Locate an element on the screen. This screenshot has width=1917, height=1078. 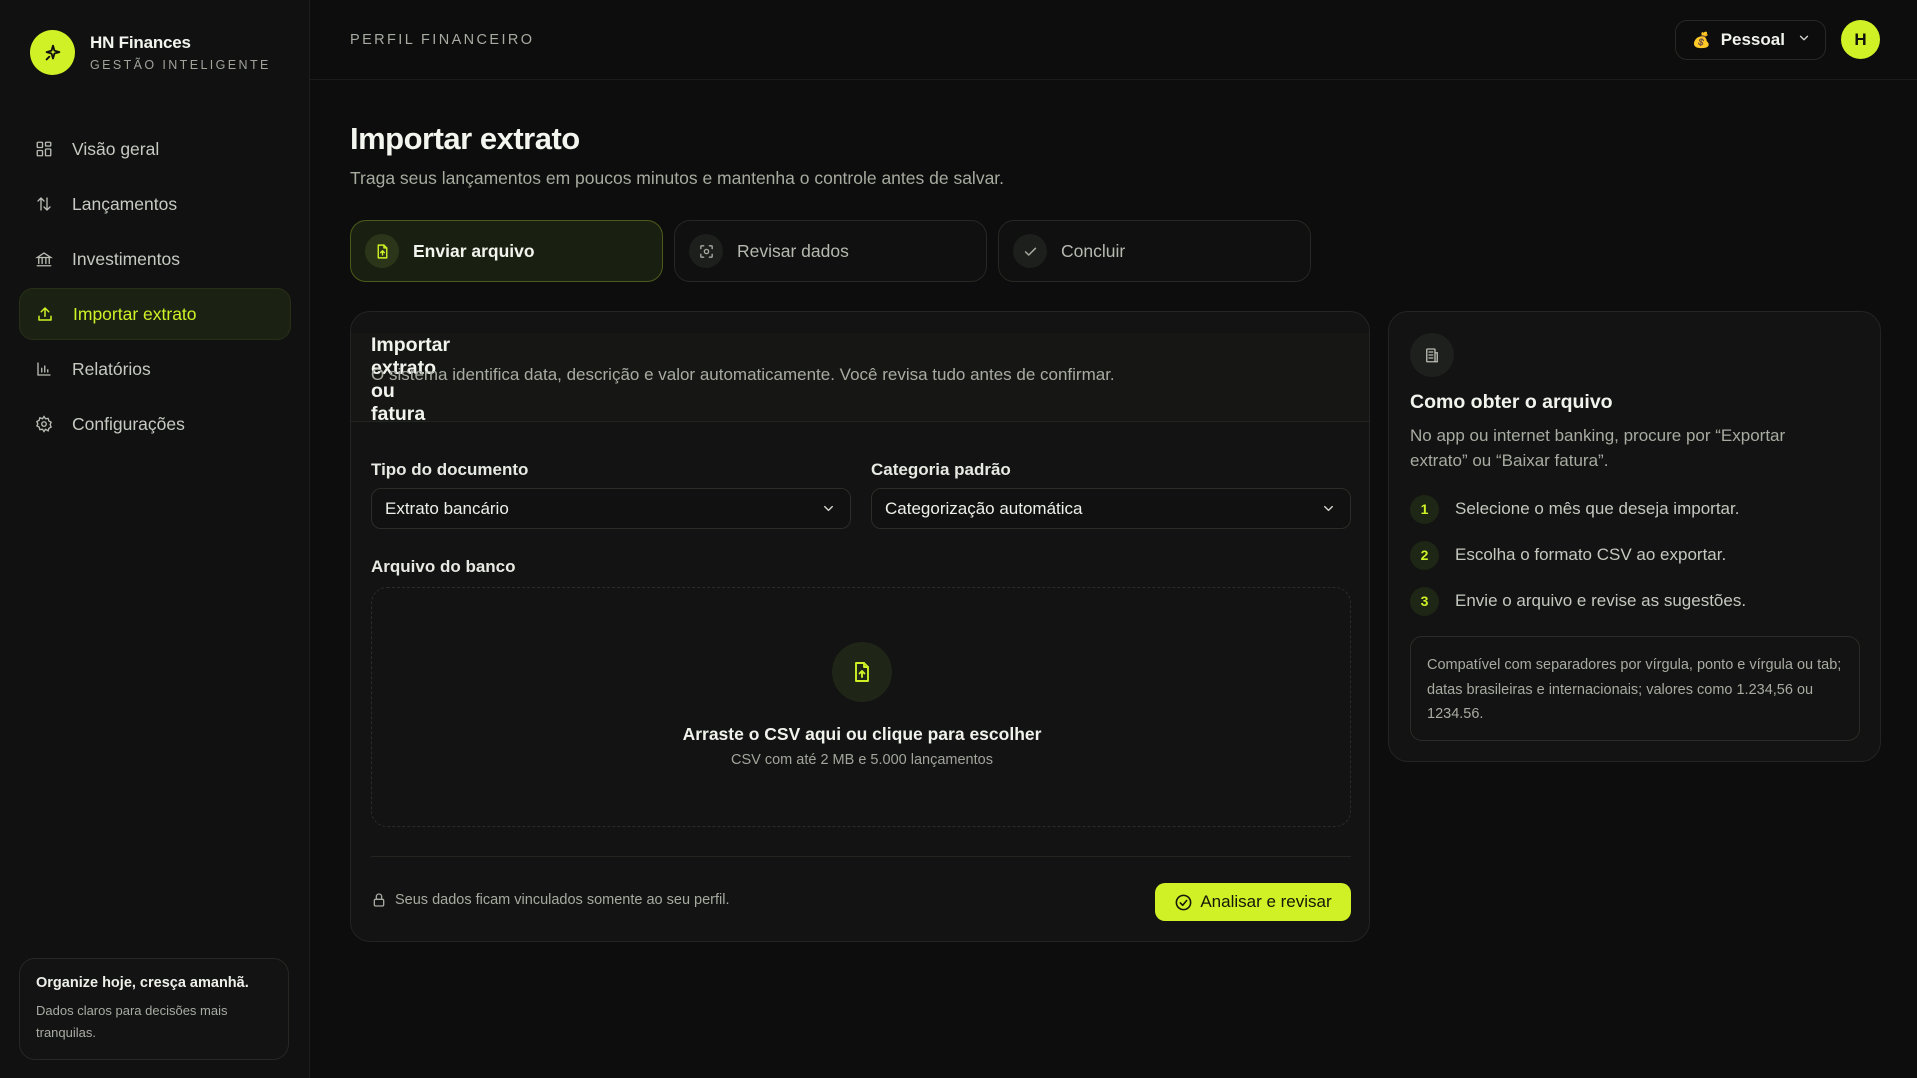
sidebar-item-configuracoes: Configurações is located at coordinates (155, 424).